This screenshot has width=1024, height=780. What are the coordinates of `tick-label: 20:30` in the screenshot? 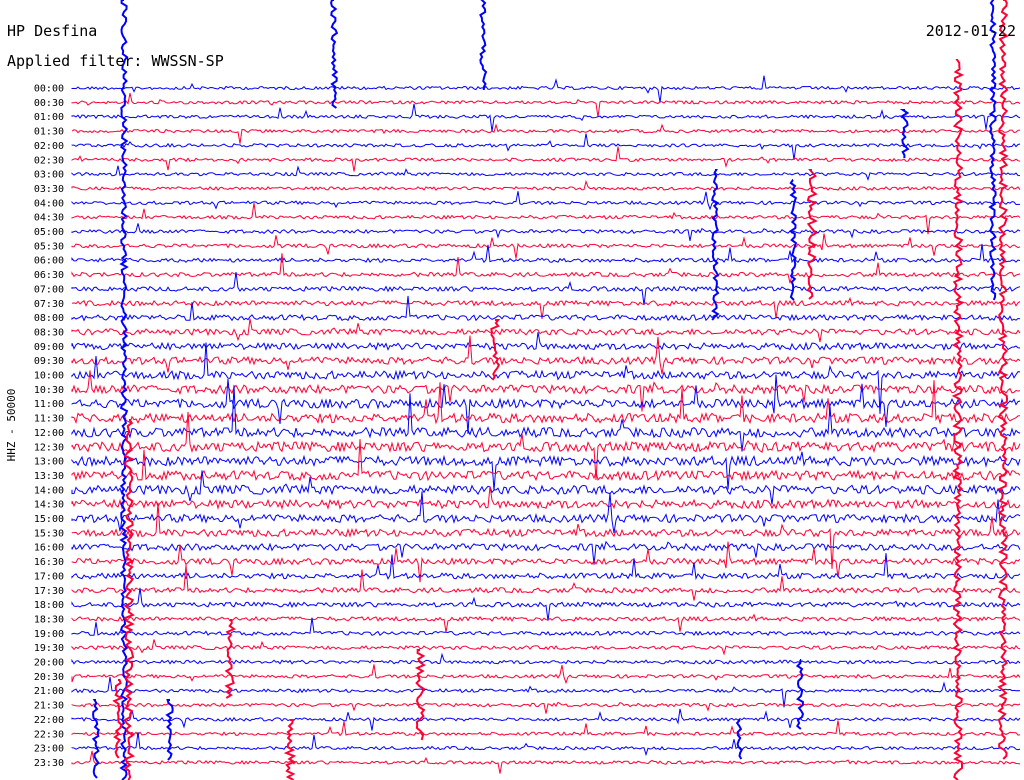 It's located at (49, 677).